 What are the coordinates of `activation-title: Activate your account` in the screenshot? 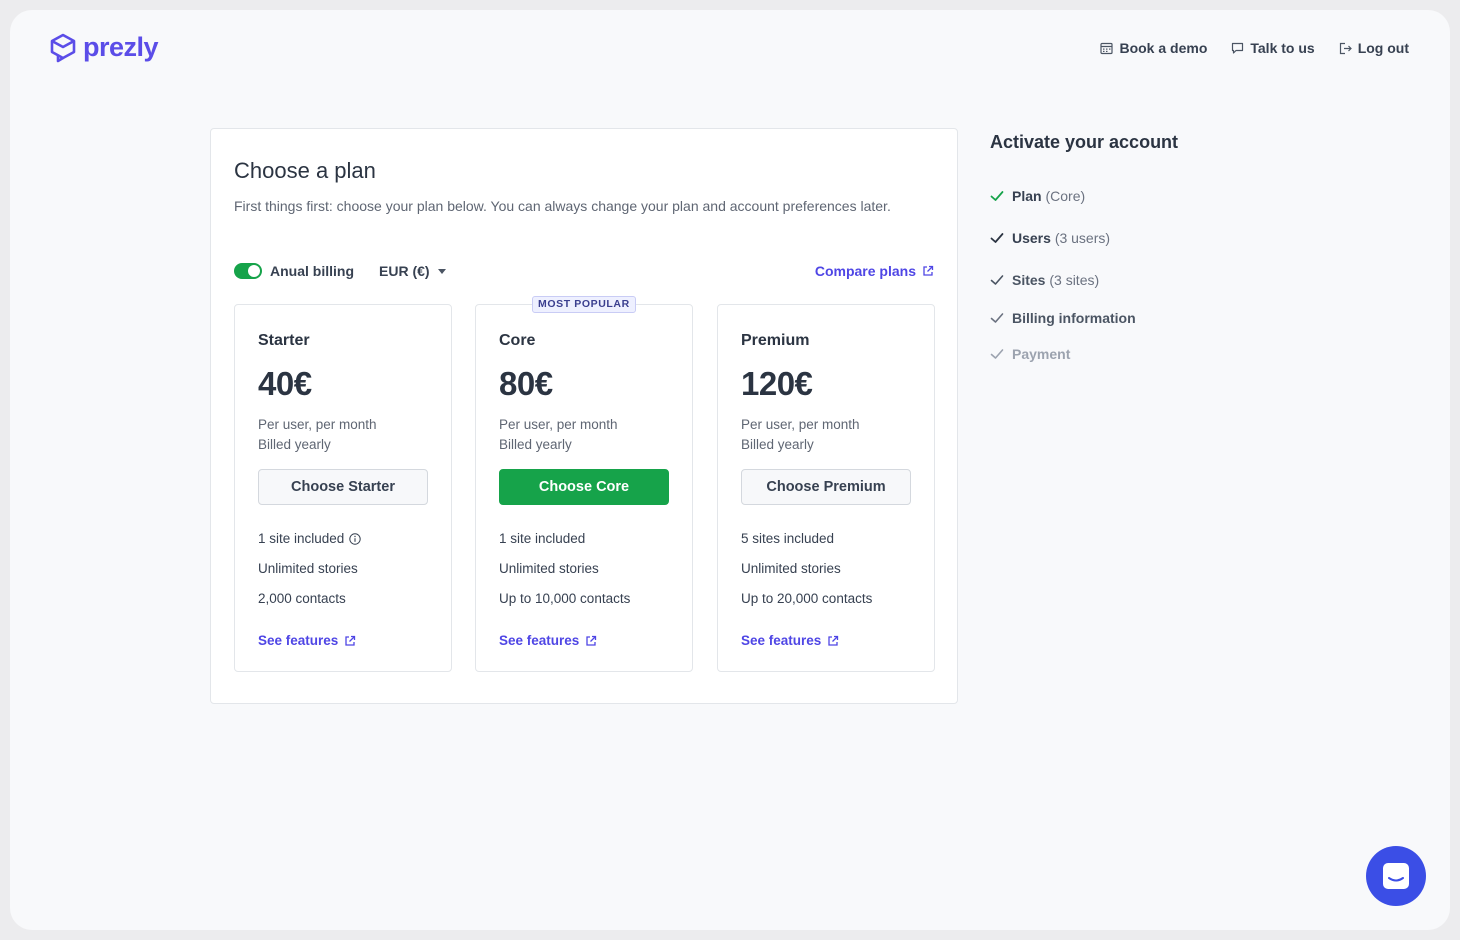 It's located at (1084, 142).